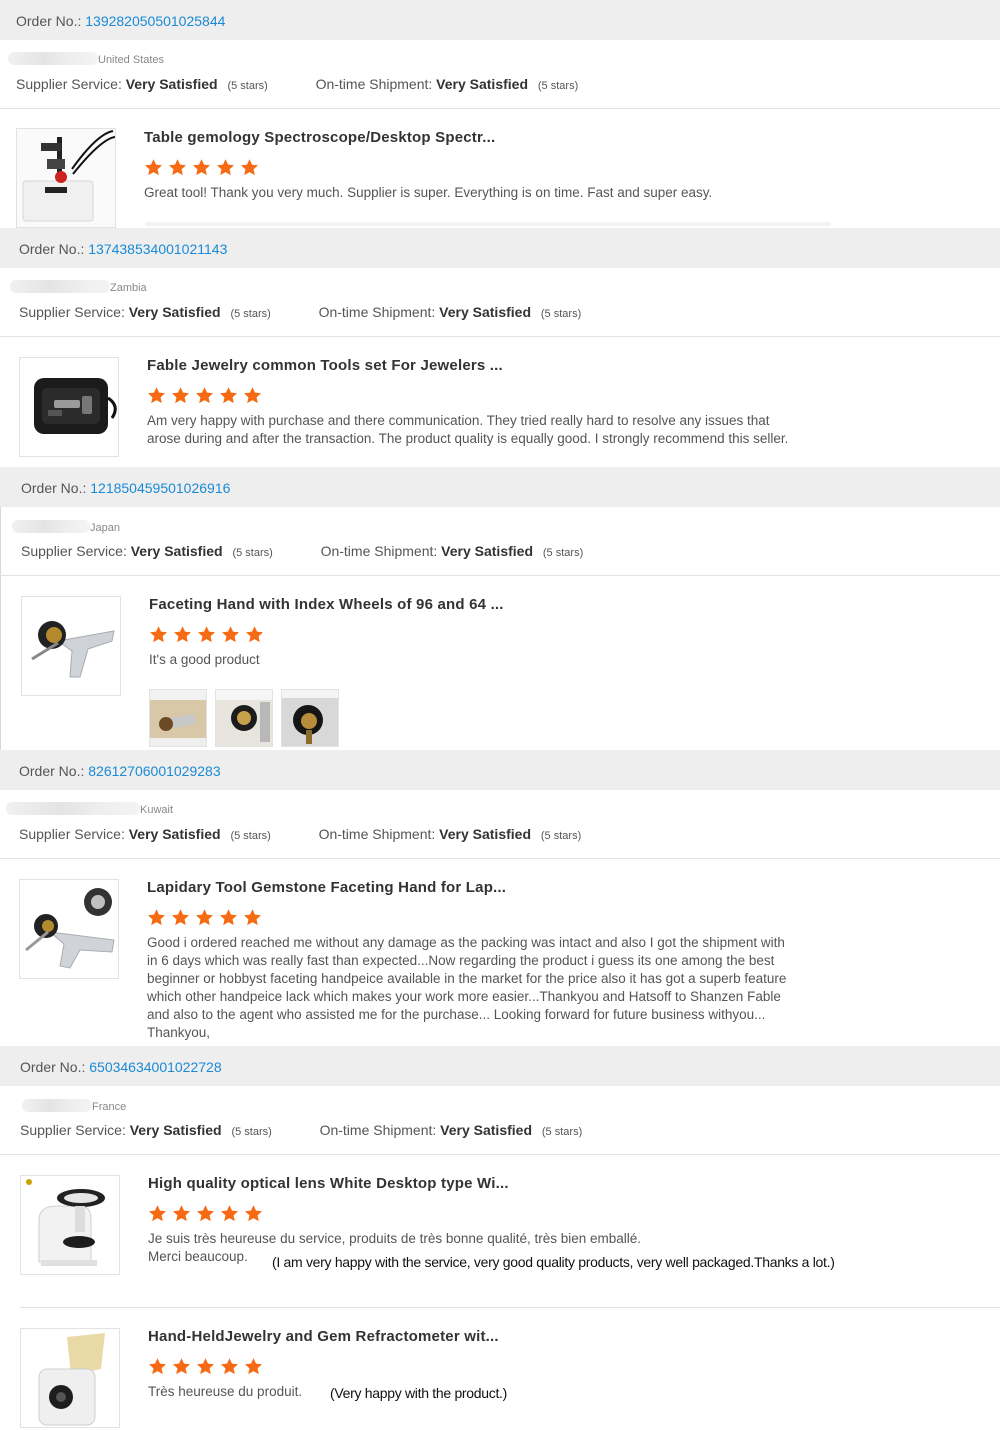 This screenshot has width=1000, height=1430. What do you see at coordinates (500, 20) in the screenshot?
I see `order-header: Order No.: 139282050501025844` at bounding box center [500, 20].